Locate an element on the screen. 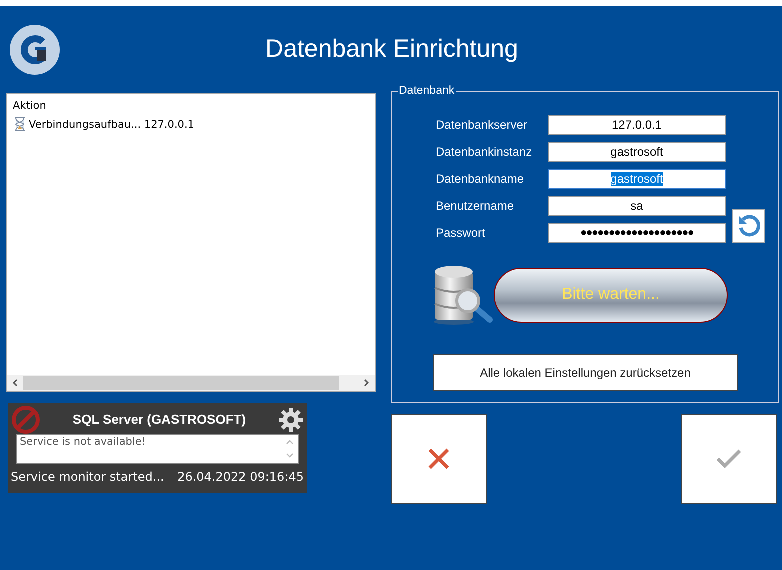 The height and width of the screenshot is (570, 782). field-label: Benutzername is located at coordinates (476, 205).